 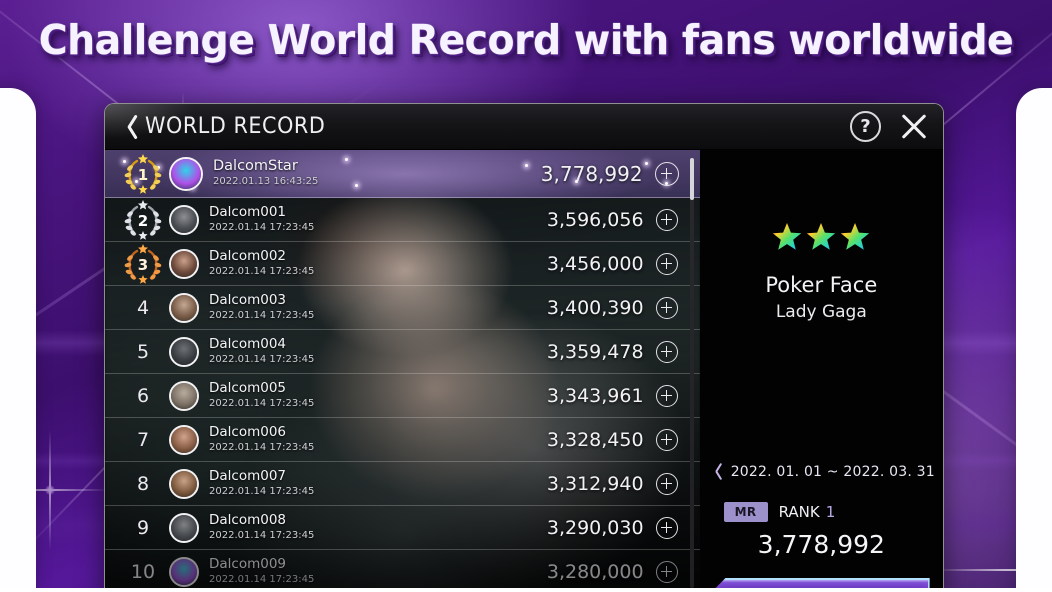 What do you see at coordinates (372, 307) in the screenshot?
I see `player-meta: Dalcom003 2022.01.14 17:23:45` at bounding box center [372, 307].